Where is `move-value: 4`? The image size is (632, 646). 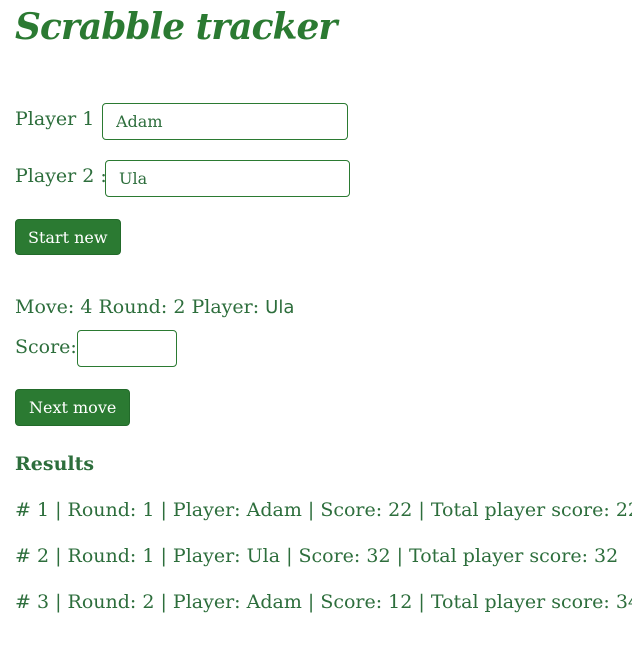 move-value: 4 is located at coordinates (86, 307).